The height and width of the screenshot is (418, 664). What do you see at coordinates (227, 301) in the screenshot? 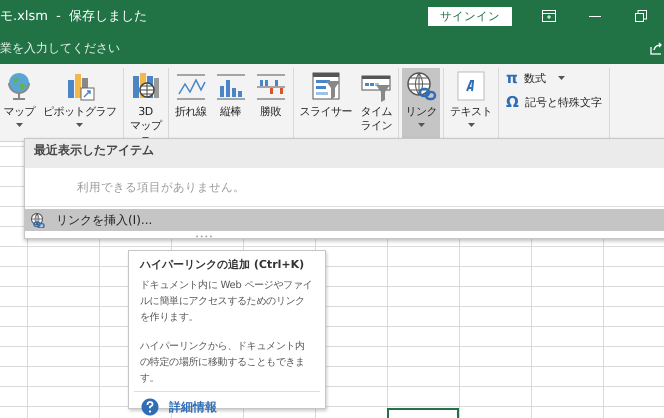
I see `tooltip-text: ドキュメント内に Web ページやファイルに簡単にアクセスするためのリンクを作ります。` at bounding box center [227, 301].